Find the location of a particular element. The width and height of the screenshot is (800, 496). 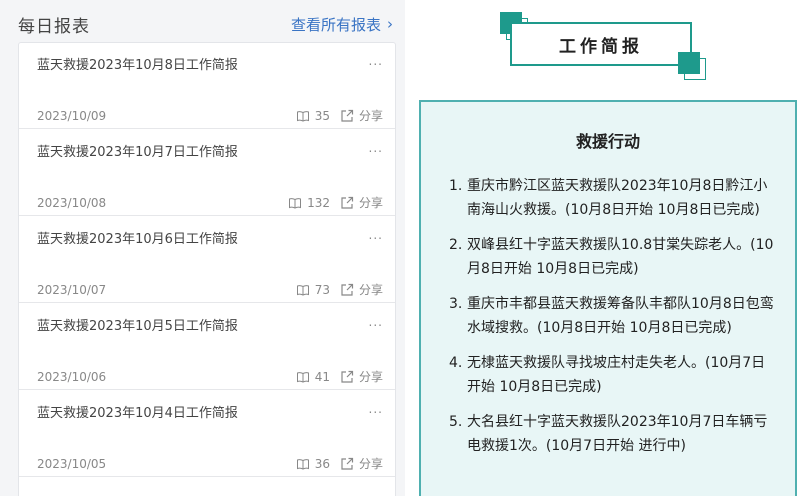

report-title: 蓝天救援2023年10月7日工作简报 is located at coordinates (137, 152).